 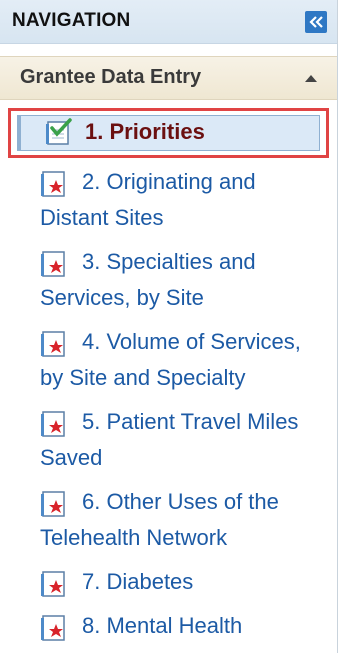 What do you see at coordinates (168, 22) in the screenshot?
I see `navigation-header: NAVIGATION` at bounding box center [168, 22].